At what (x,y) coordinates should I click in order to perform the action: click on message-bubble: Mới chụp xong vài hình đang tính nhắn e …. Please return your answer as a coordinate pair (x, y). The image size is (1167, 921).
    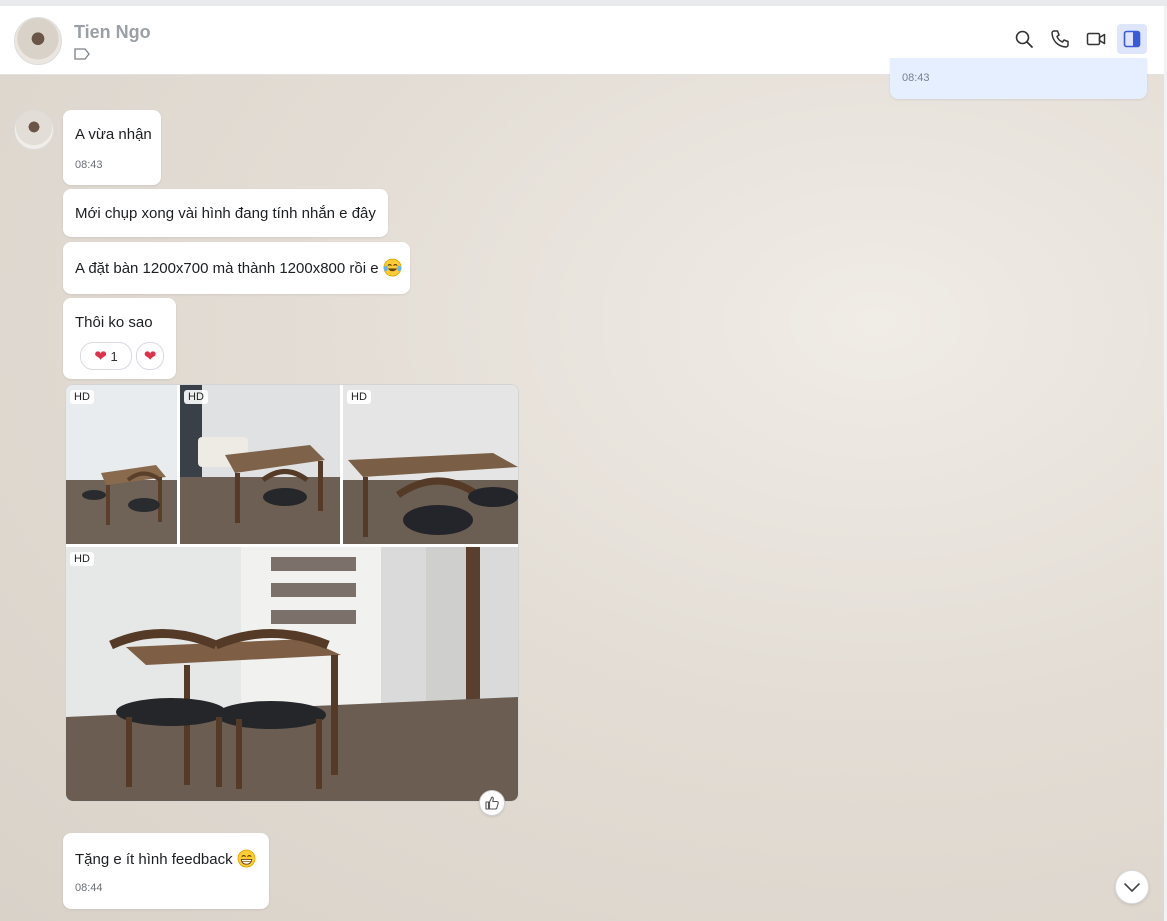
    Looking at the image, I should click on (225, 213).